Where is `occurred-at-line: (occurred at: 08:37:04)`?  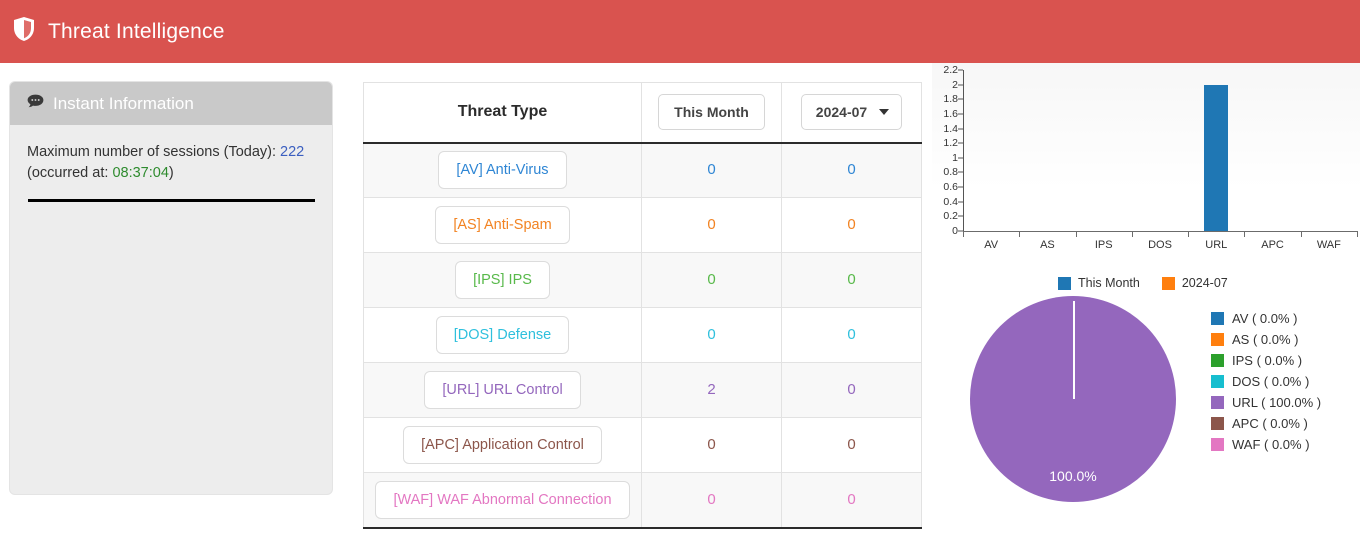
occurred-at-line: (occurred at: 08:37:04) is located at coordinates (171, 173).